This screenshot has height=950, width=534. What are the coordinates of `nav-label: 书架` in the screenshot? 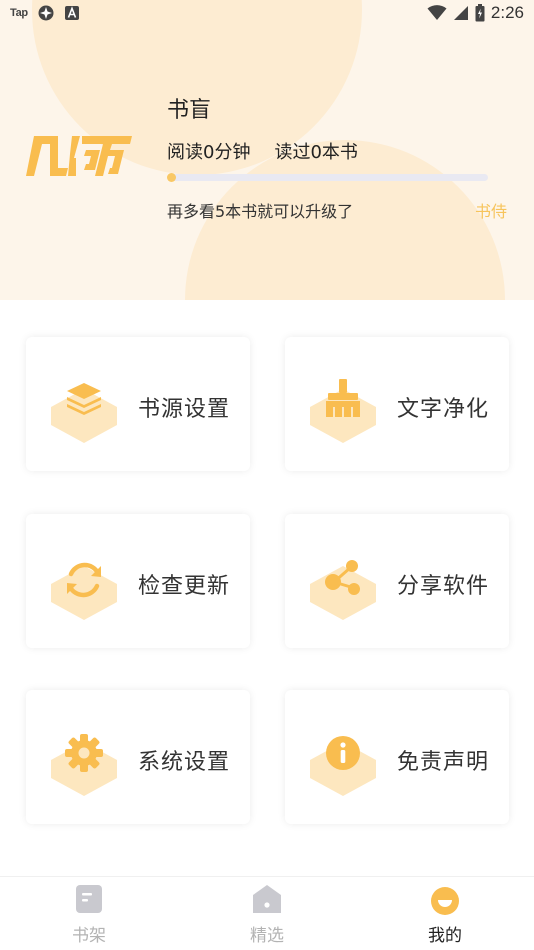 It's located at (89, 936).